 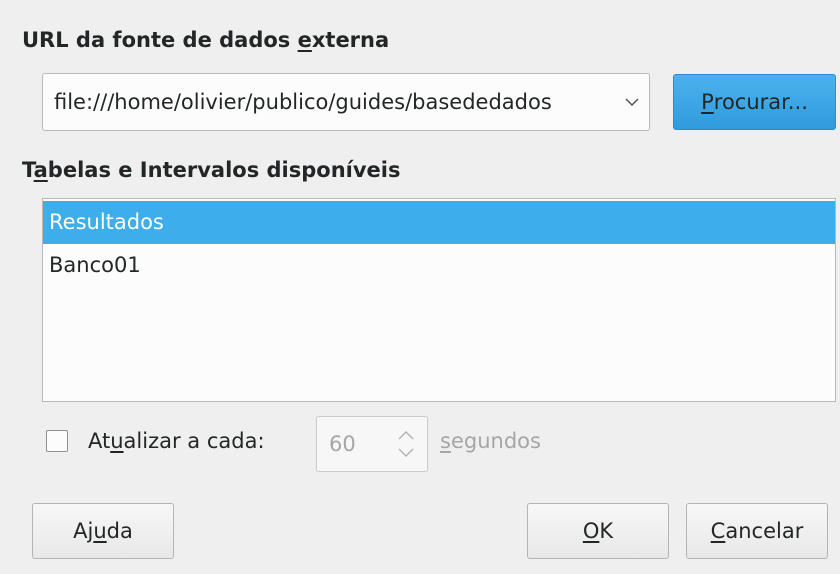 I want to click on tables-section-title: Tabelas e Intervalos disponíveis, so click(x=211, y=170).